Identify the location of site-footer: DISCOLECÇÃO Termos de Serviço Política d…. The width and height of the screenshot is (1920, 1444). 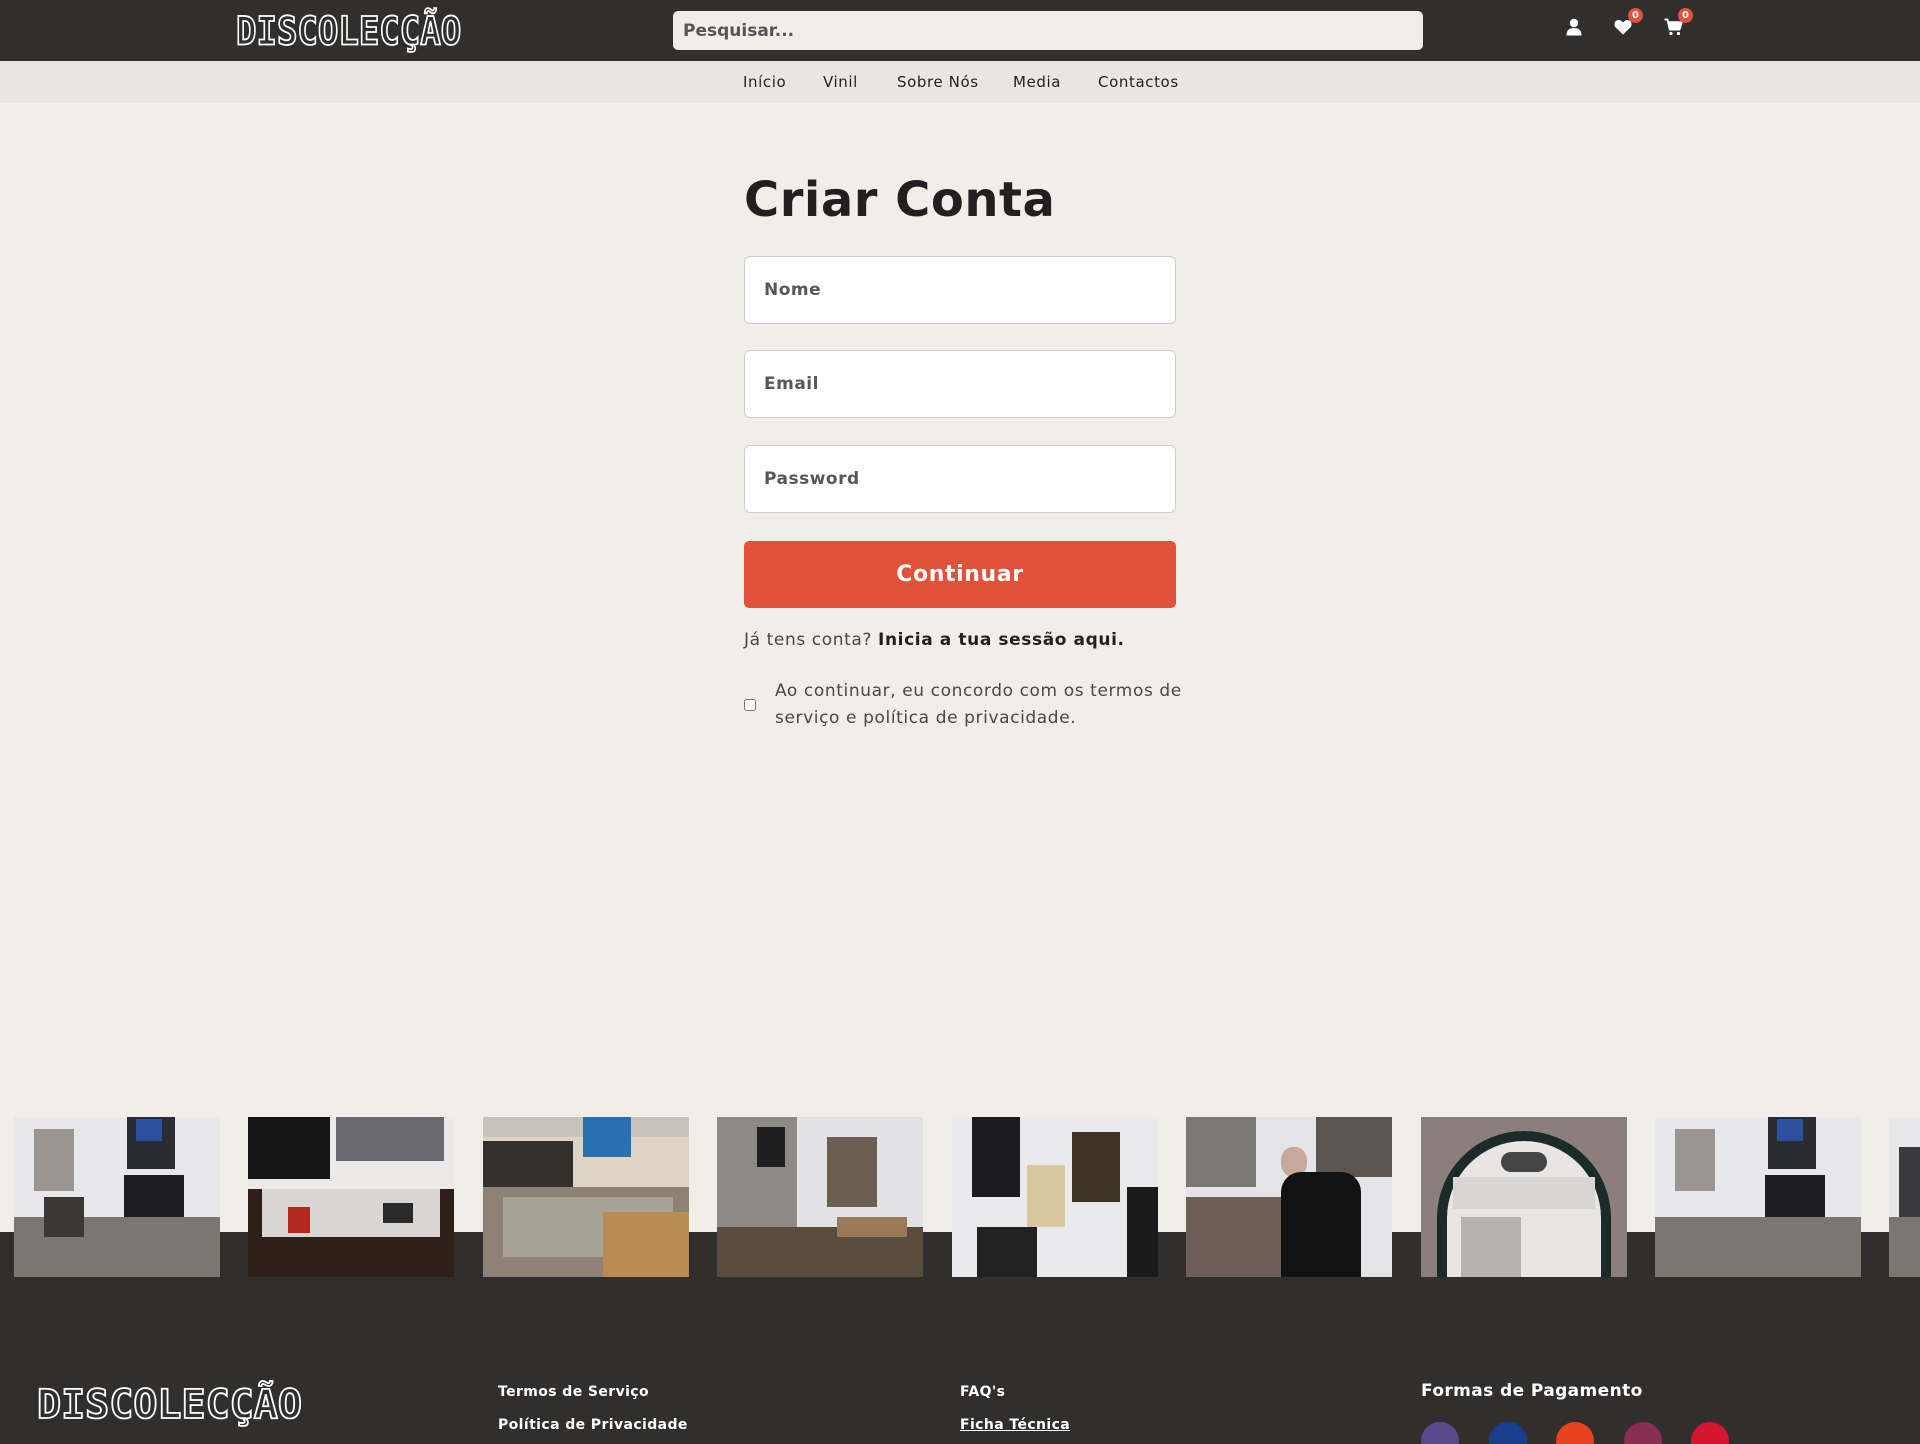
(960, 1360).